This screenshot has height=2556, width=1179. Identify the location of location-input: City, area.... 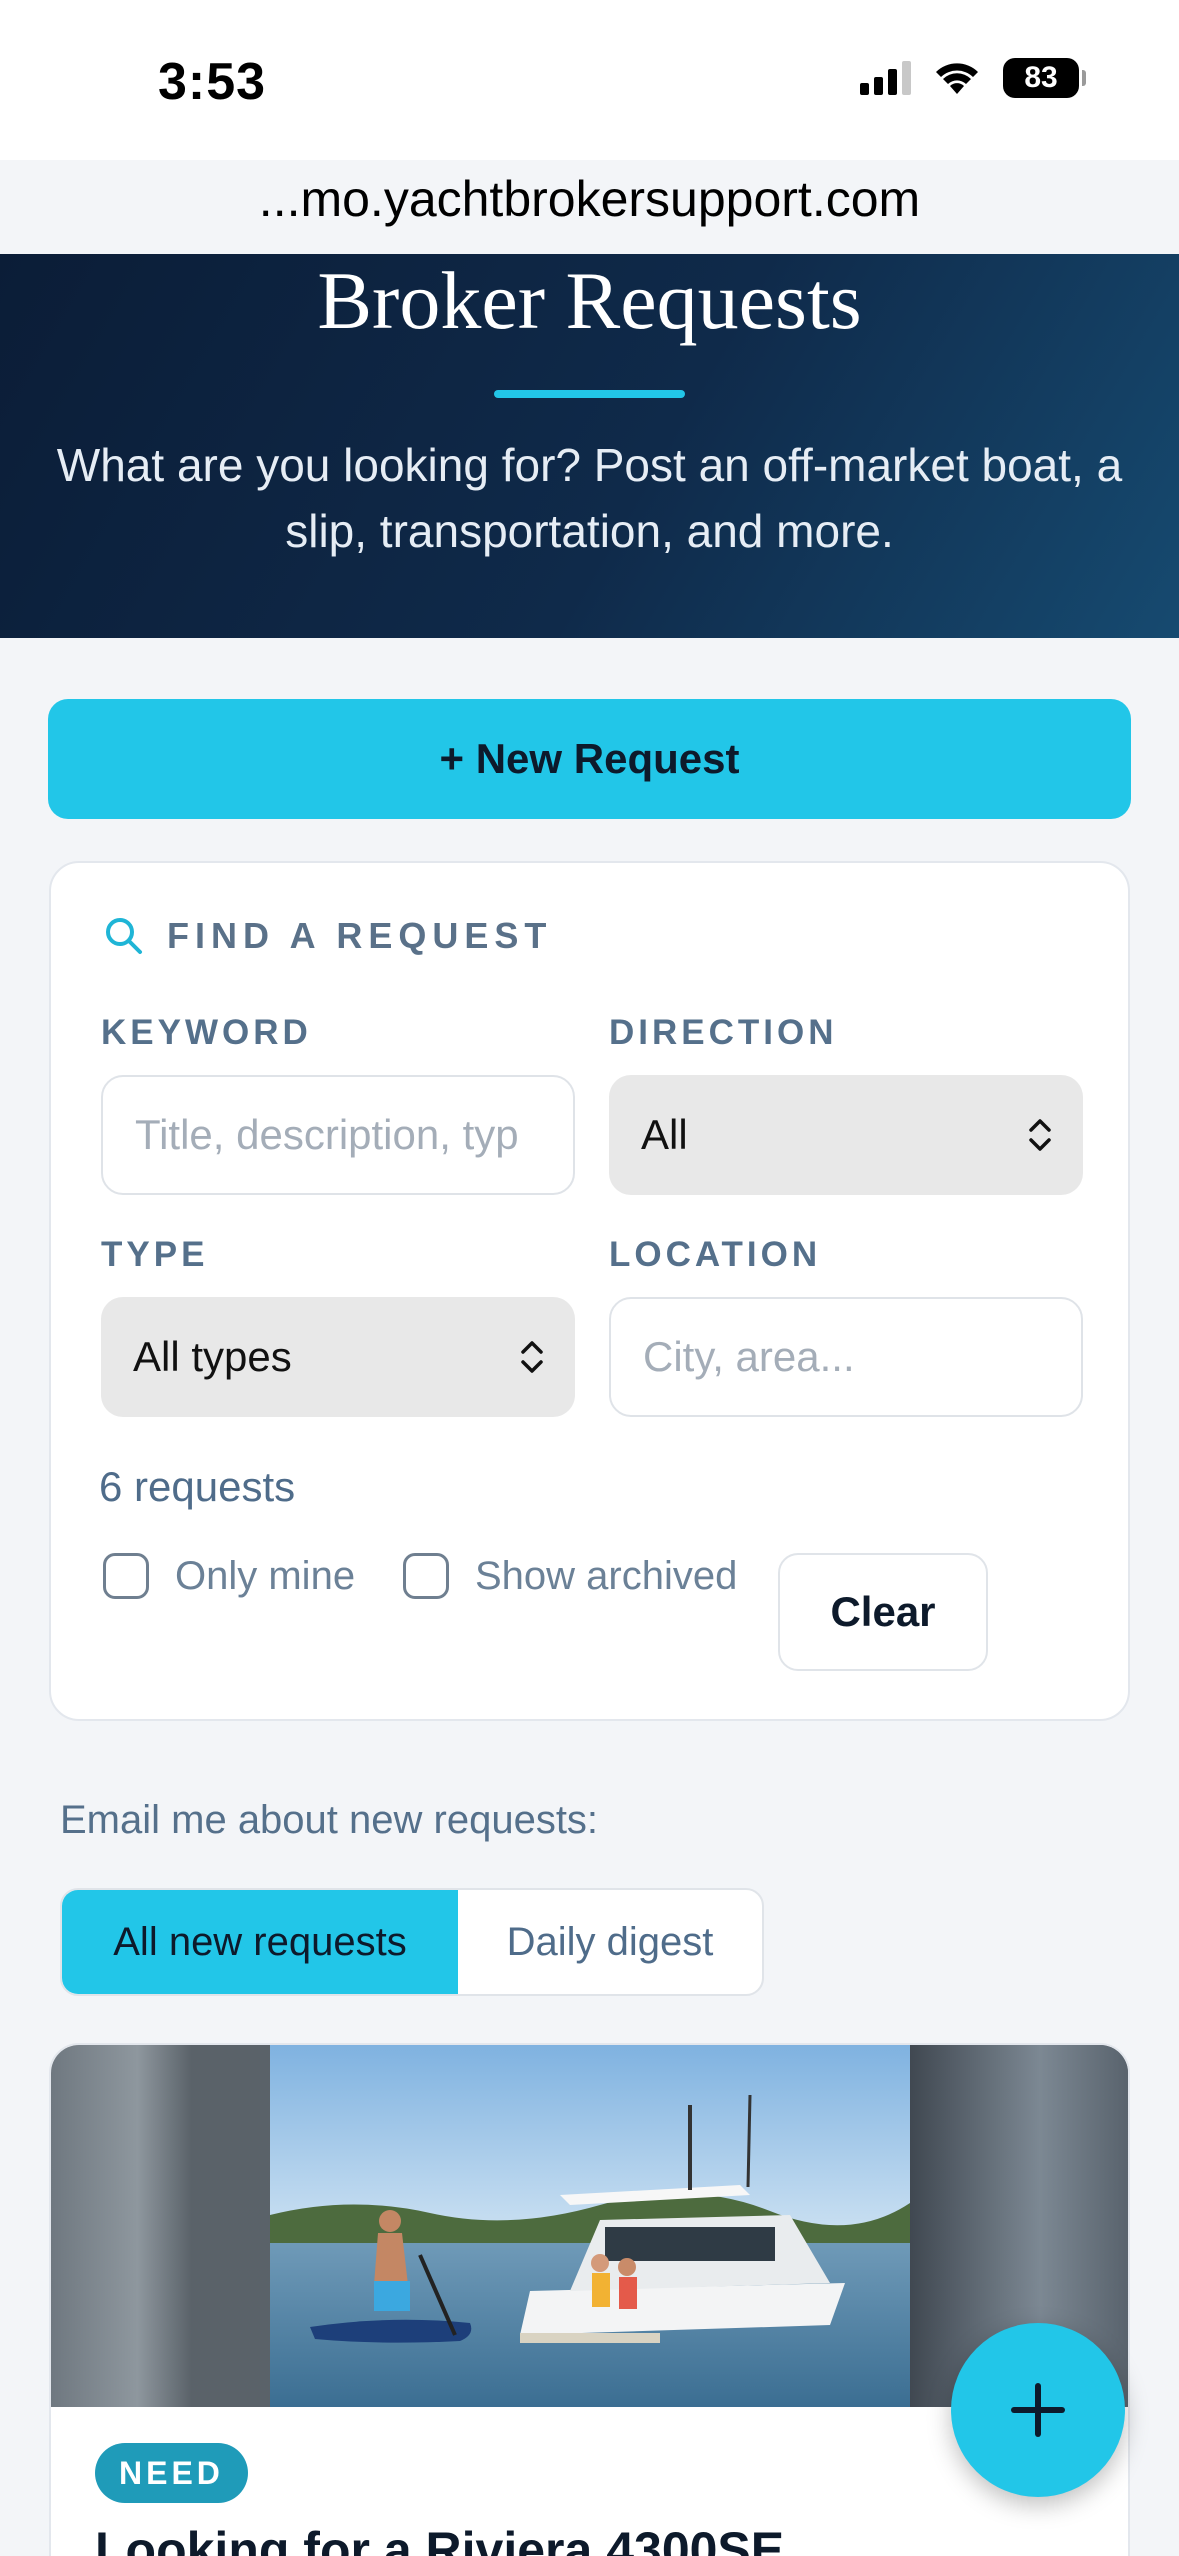
(846, 1357).